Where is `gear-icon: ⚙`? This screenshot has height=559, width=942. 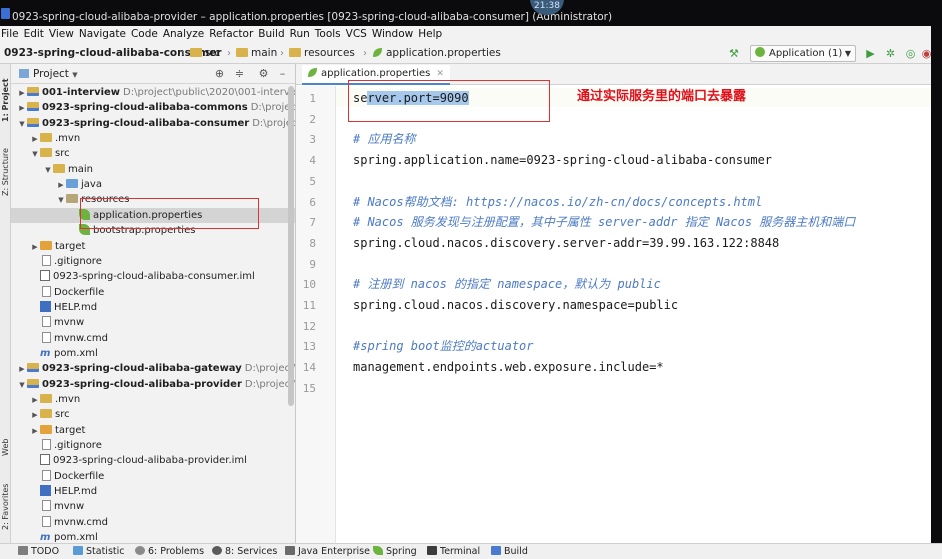
gear-icon: ⚙ is located at coordinates (263, 73).